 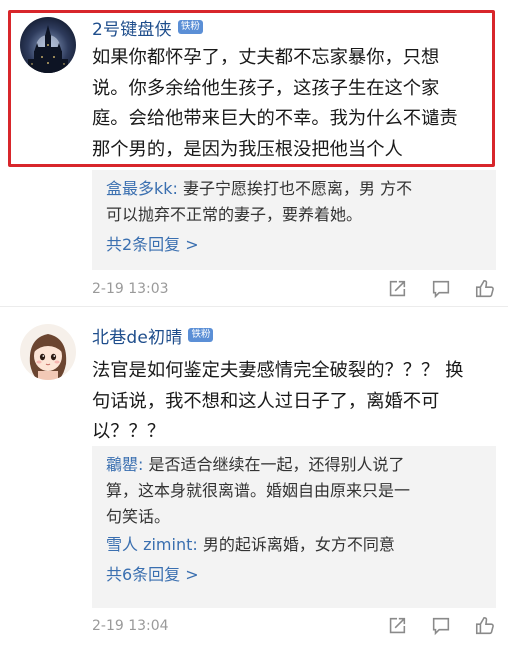 I want to click on timestamp: 2-19 13:03, so click(x=130, y=289).